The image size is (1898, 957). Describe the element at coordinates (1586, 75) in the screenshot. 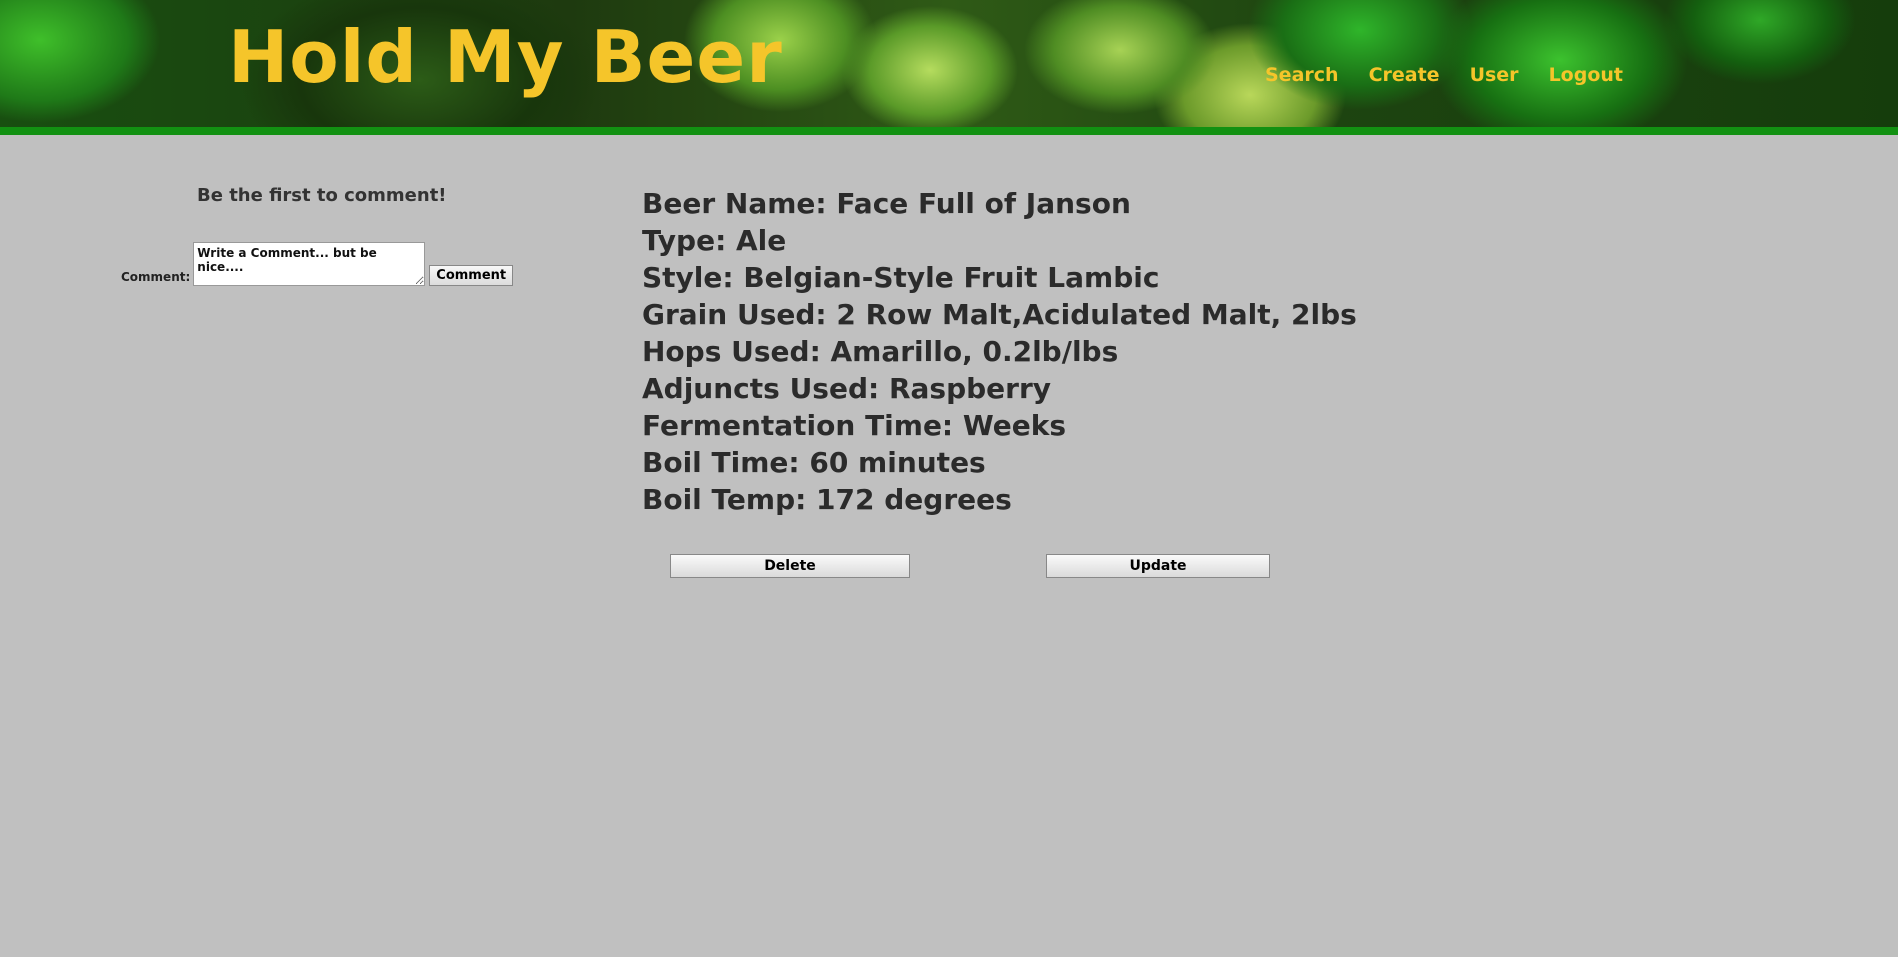

I see `nav-logout-link: Logout` at that location.